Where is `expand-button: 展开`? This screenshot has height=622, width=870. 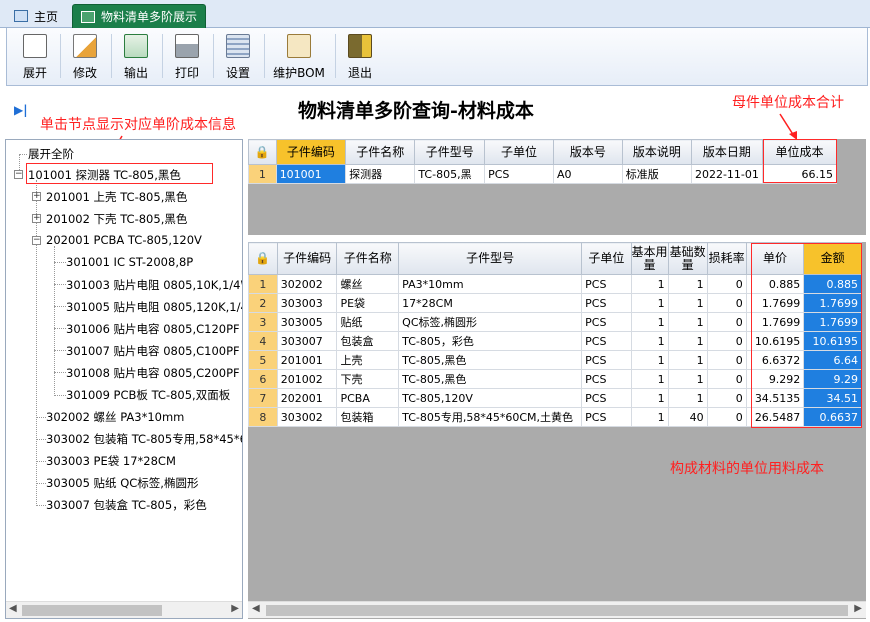 expand-button: 展开 is located at coordinates (35, 57).